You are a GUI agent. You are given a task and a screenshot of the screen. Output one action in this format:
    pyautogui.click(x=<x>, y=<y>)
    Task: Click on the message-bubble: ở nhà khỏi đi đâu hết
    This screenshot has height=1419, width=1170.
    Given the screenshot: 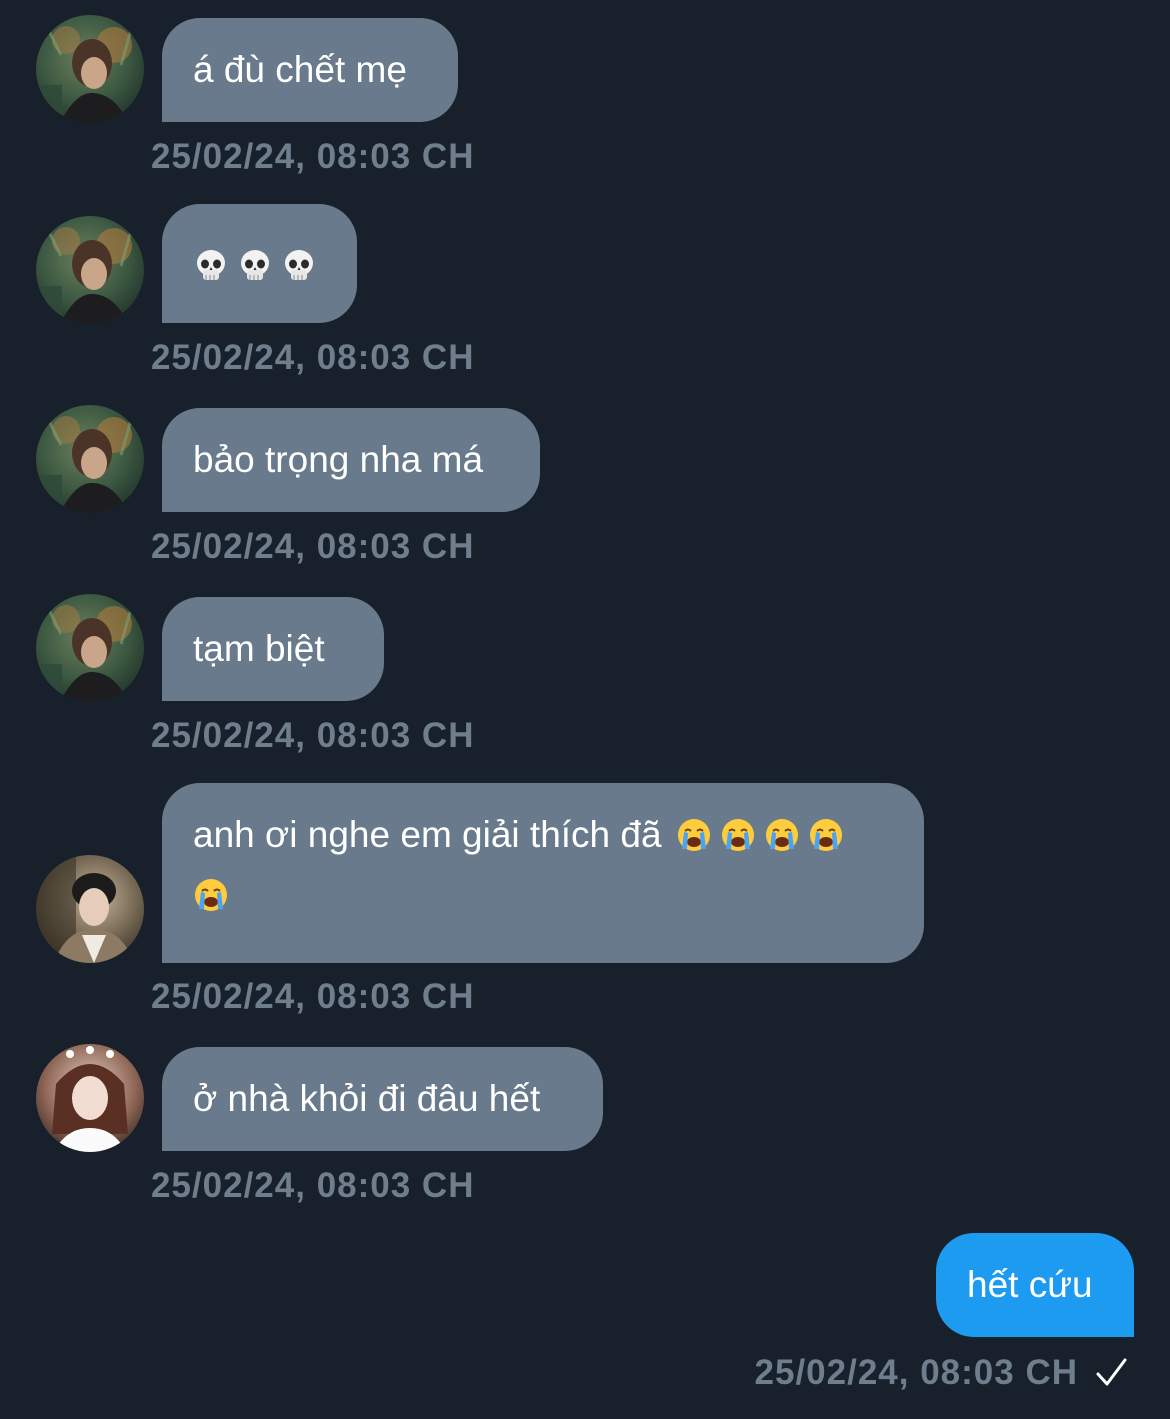 What is the action you would take?
    pyautogui.click(x=382, y=1099)
    